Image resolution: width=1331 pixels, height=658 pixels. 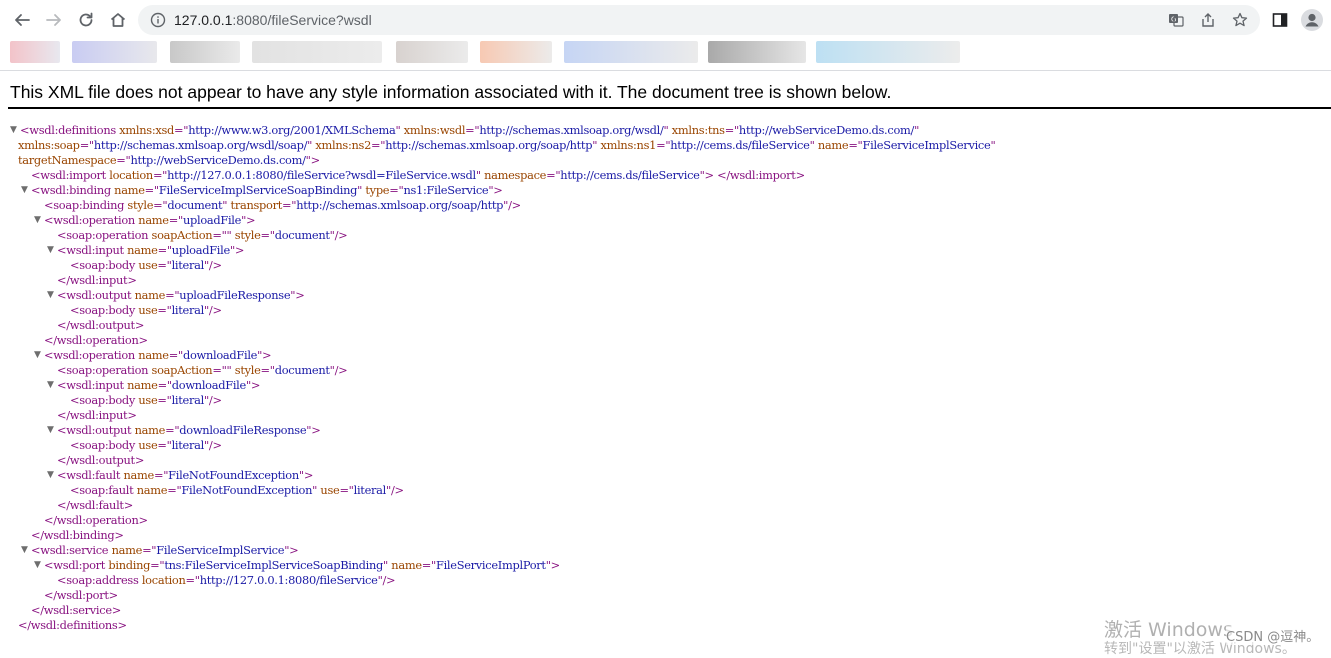 I want to click on xml-attr-name: xmlns:tns, so click(x=698, y=130).